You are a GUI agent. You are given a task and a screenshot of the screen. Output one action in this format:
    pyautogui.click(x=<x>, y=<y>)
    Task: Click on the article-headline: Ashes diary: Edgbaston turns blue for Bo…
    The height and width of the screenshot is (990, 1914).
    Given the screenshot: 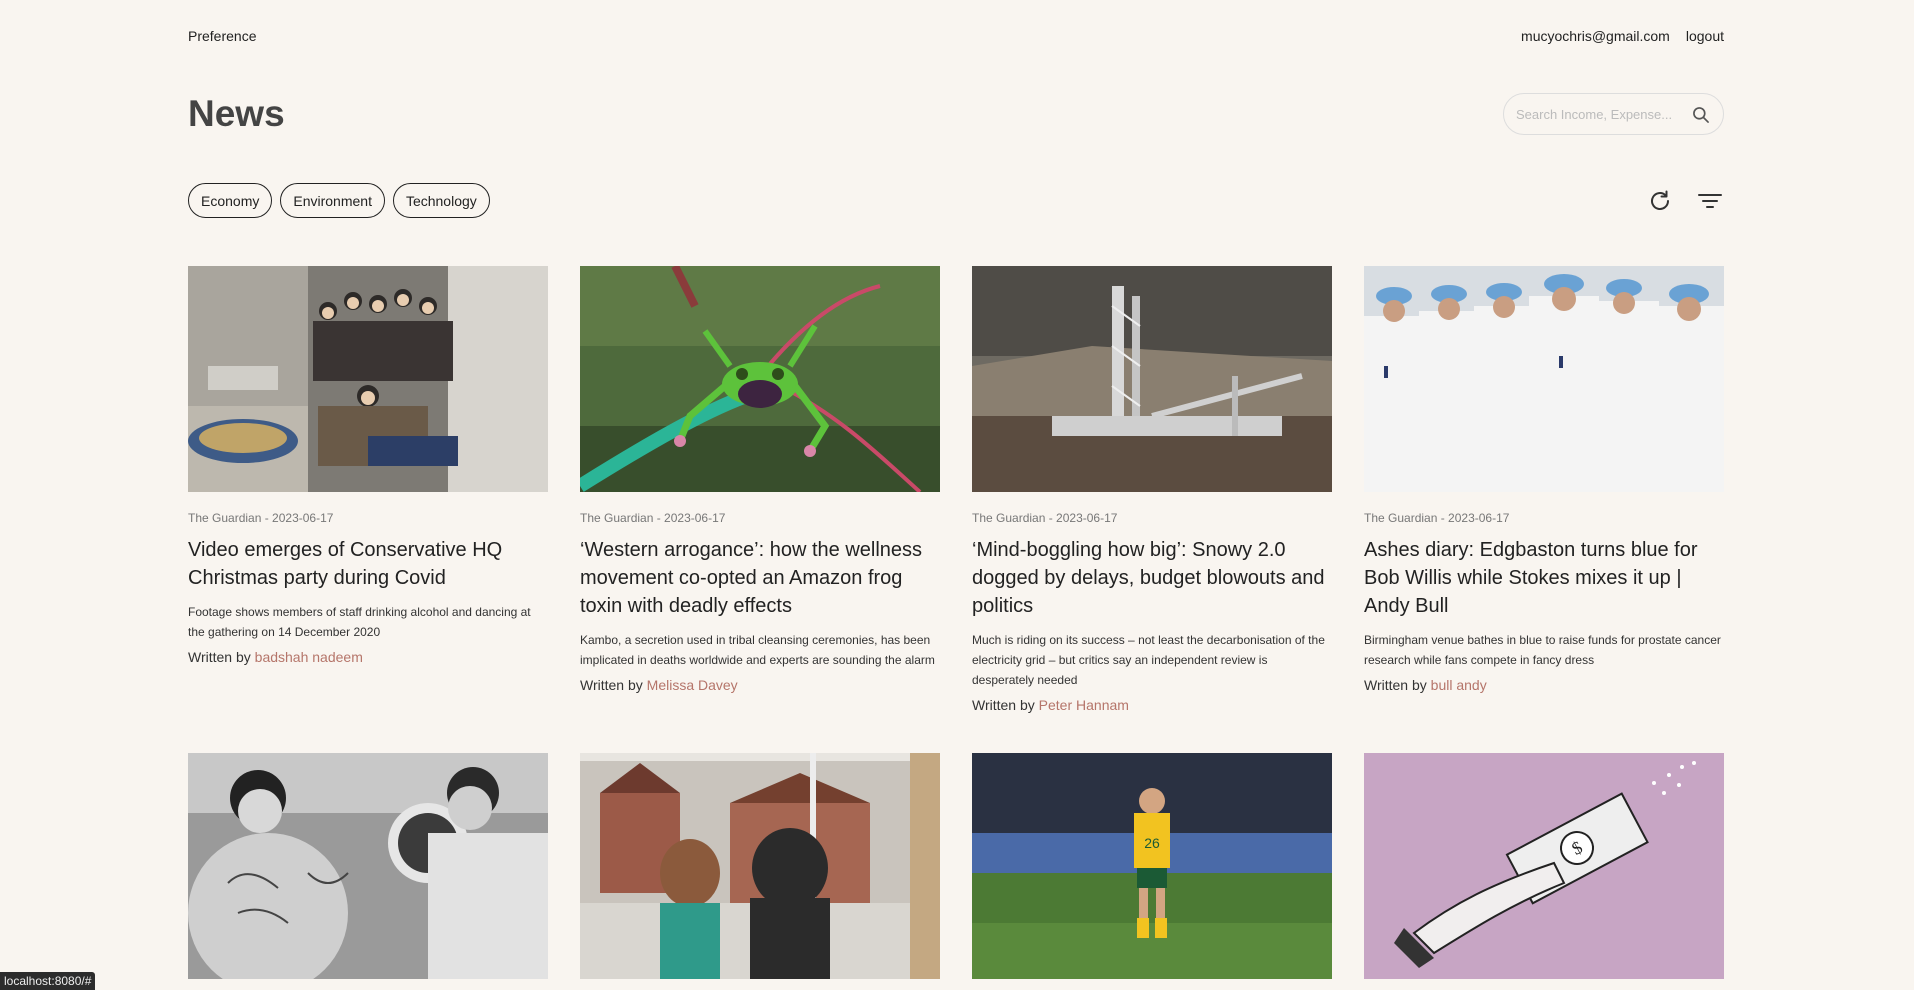 What is the action you would take?
    pyautogui.click(x=1544, y=578)
    